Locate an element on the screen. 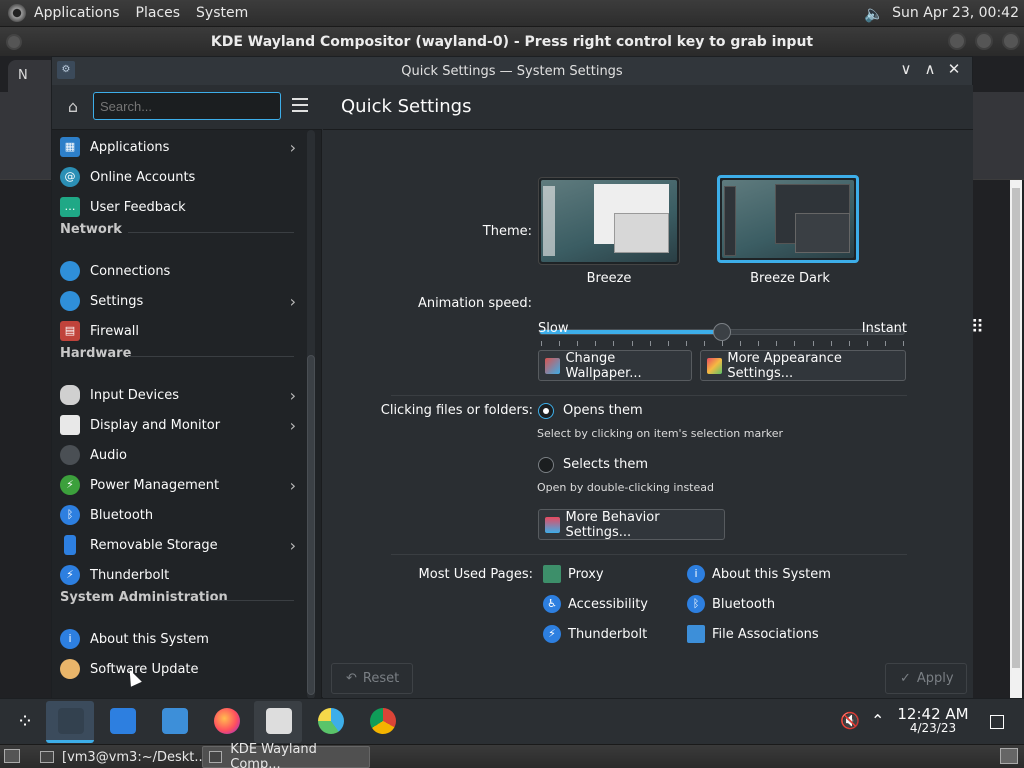  volume-icon: 🔈 is located at coordinates (874, 13).